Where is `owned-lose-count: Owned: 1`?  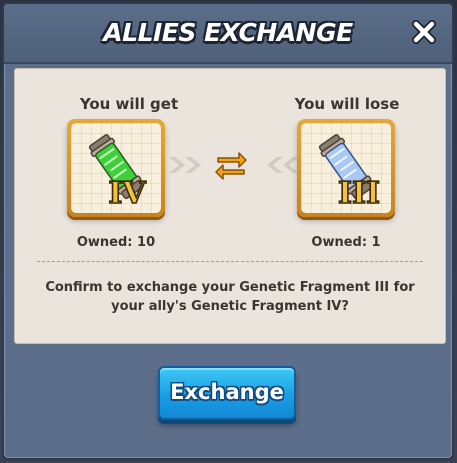 owned-lose-count: Owned: 1 is located at coordinates (346, 242).